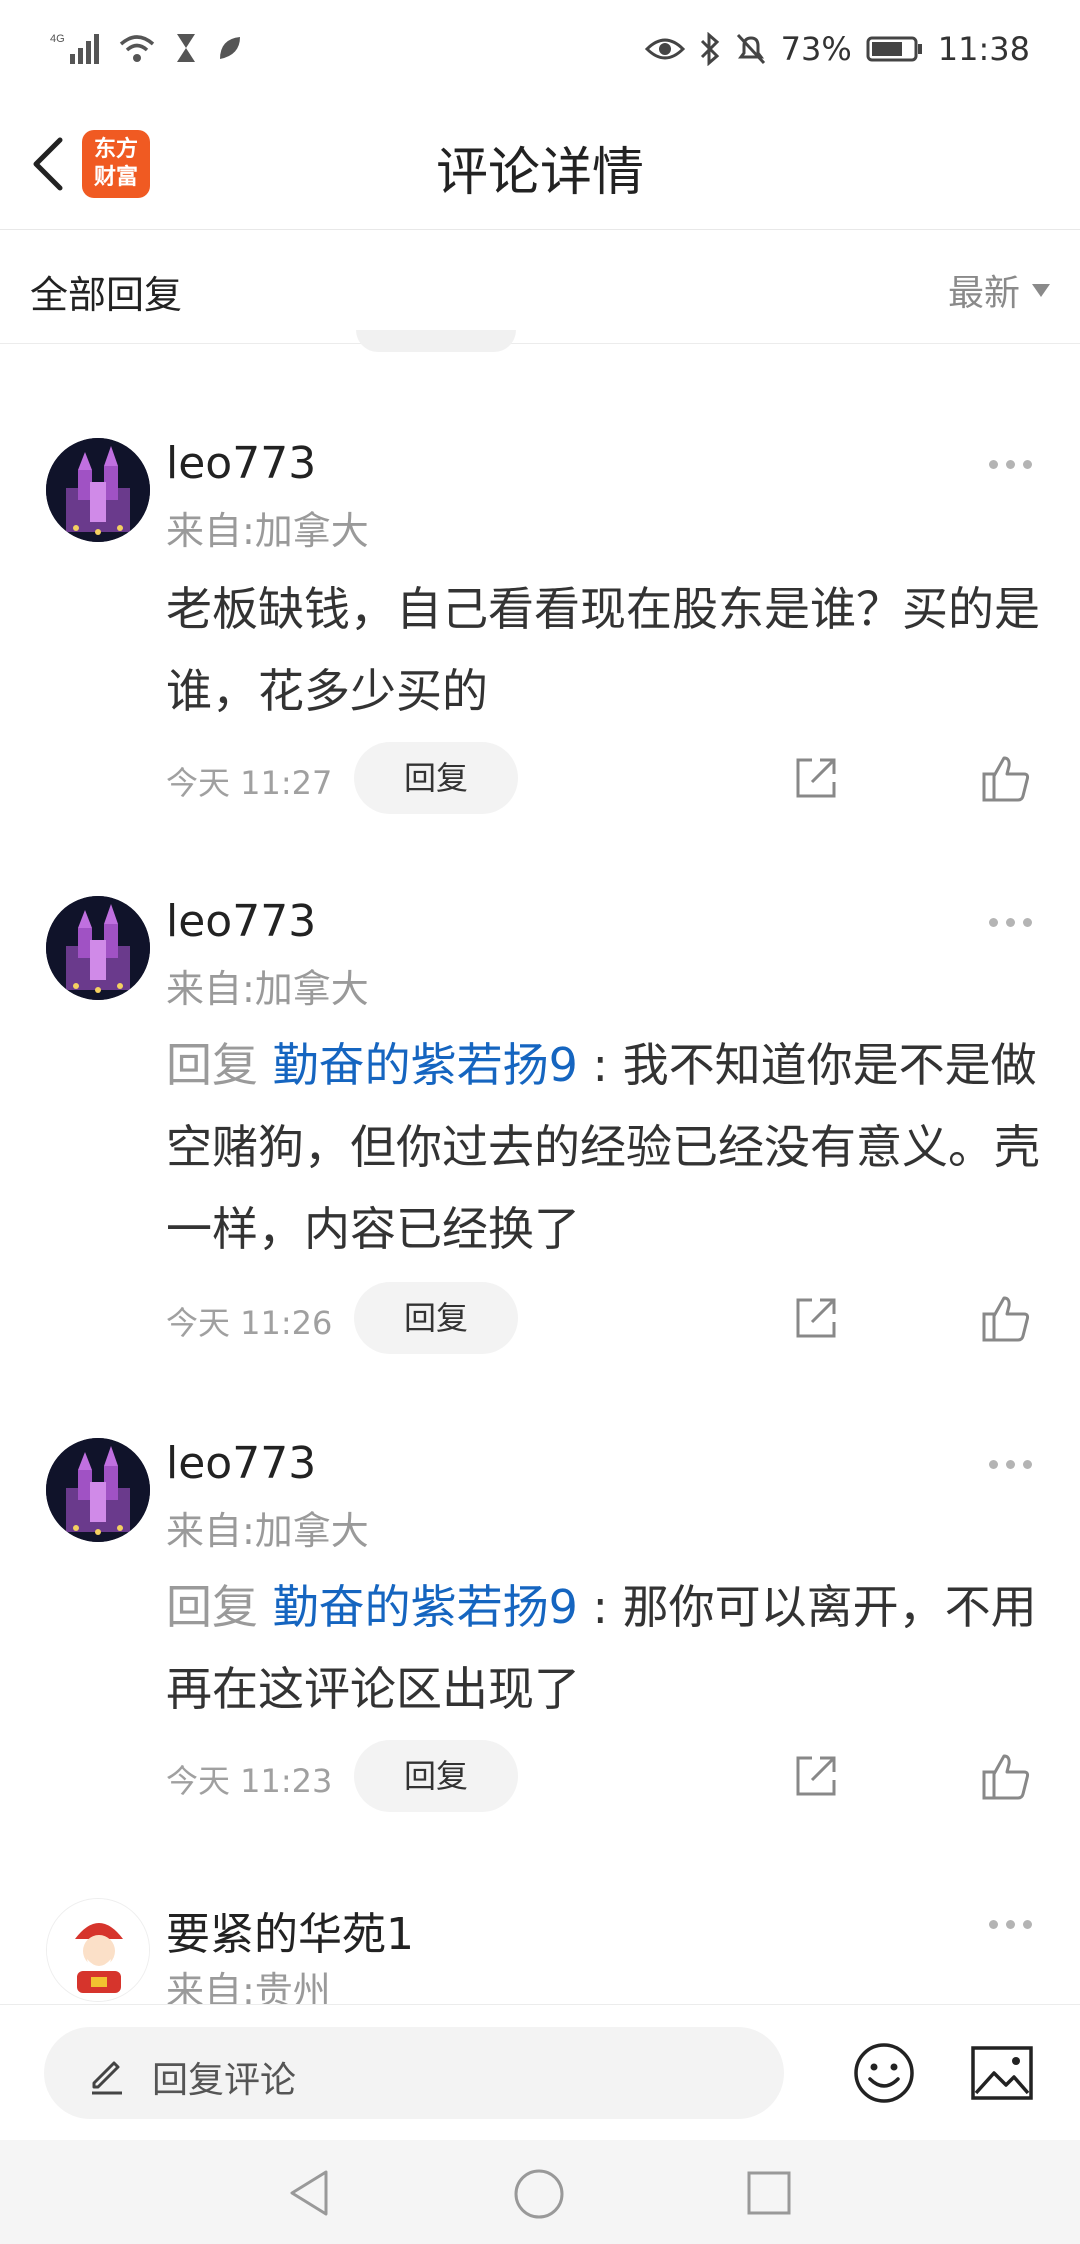 This screenshot has width=1080, height=2244. What do you see at coordinates (436, 341) in the screenshot?
I see `scroll-stub` at bounding box center [436, 341].